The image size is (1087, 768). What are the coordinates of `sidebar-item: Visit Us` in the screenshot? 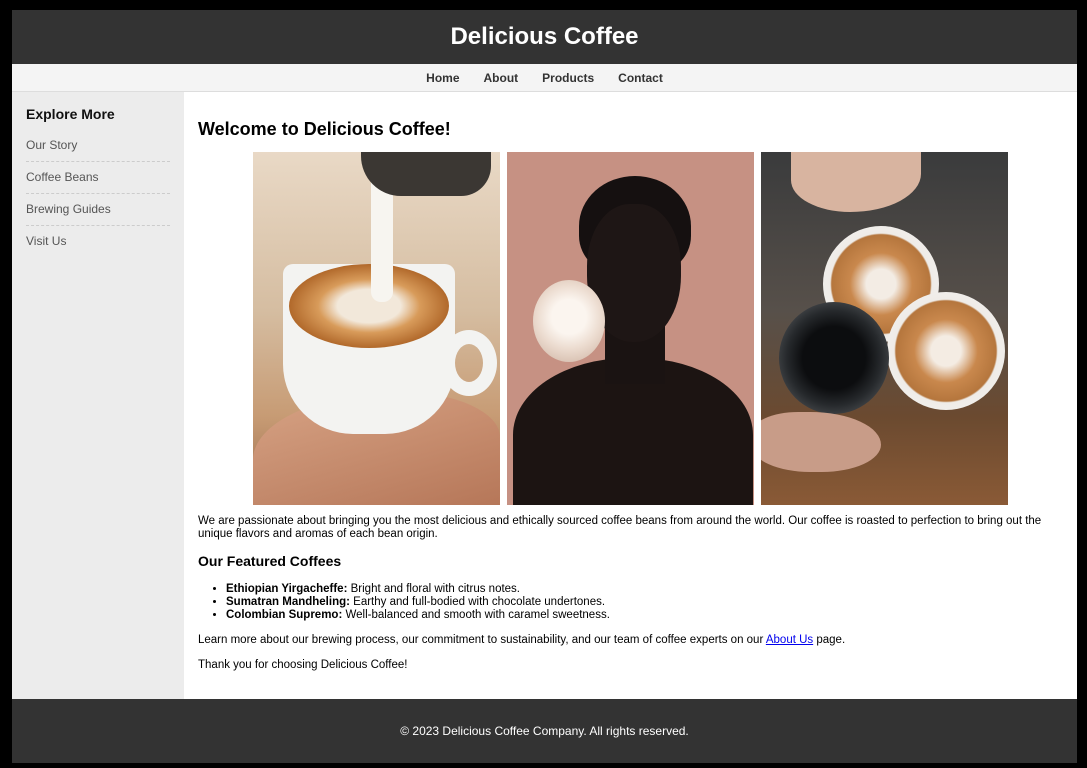 It's located at (98, 241).